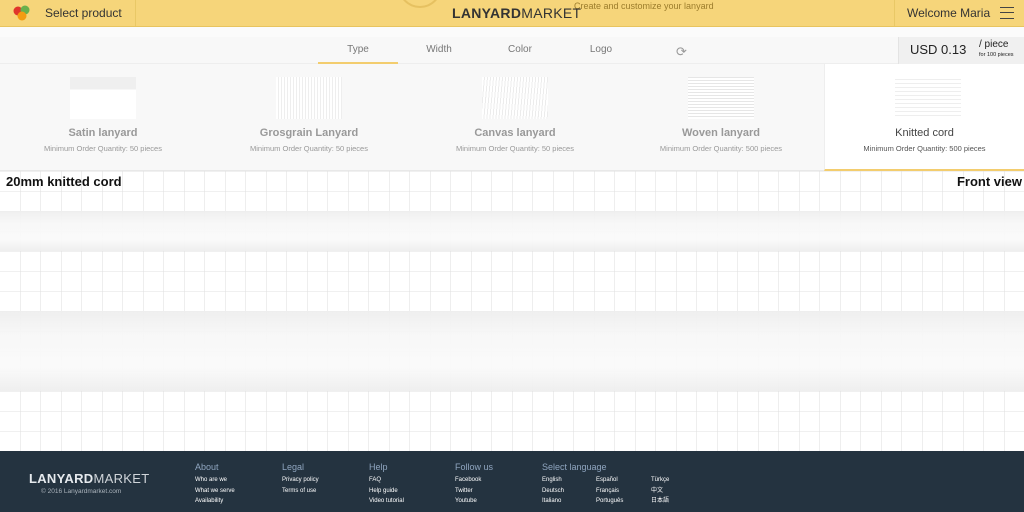 The width and height of the screenshot is (1024, 512). What do you see at coordinates (474, 467) in the screenshot?
I see `footer-heading: Follow us` at bounding box center [474, 467].